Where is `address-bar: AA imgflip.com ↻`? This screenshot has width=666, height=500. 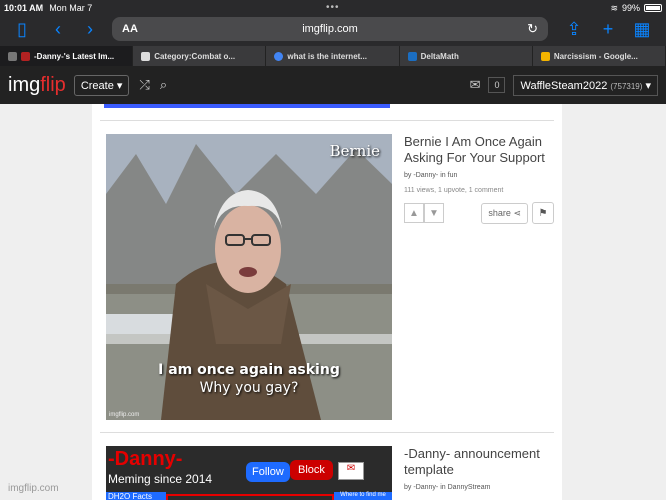 address-bar: AA imgflip.com ↻ is located at coordinates (330, 29).